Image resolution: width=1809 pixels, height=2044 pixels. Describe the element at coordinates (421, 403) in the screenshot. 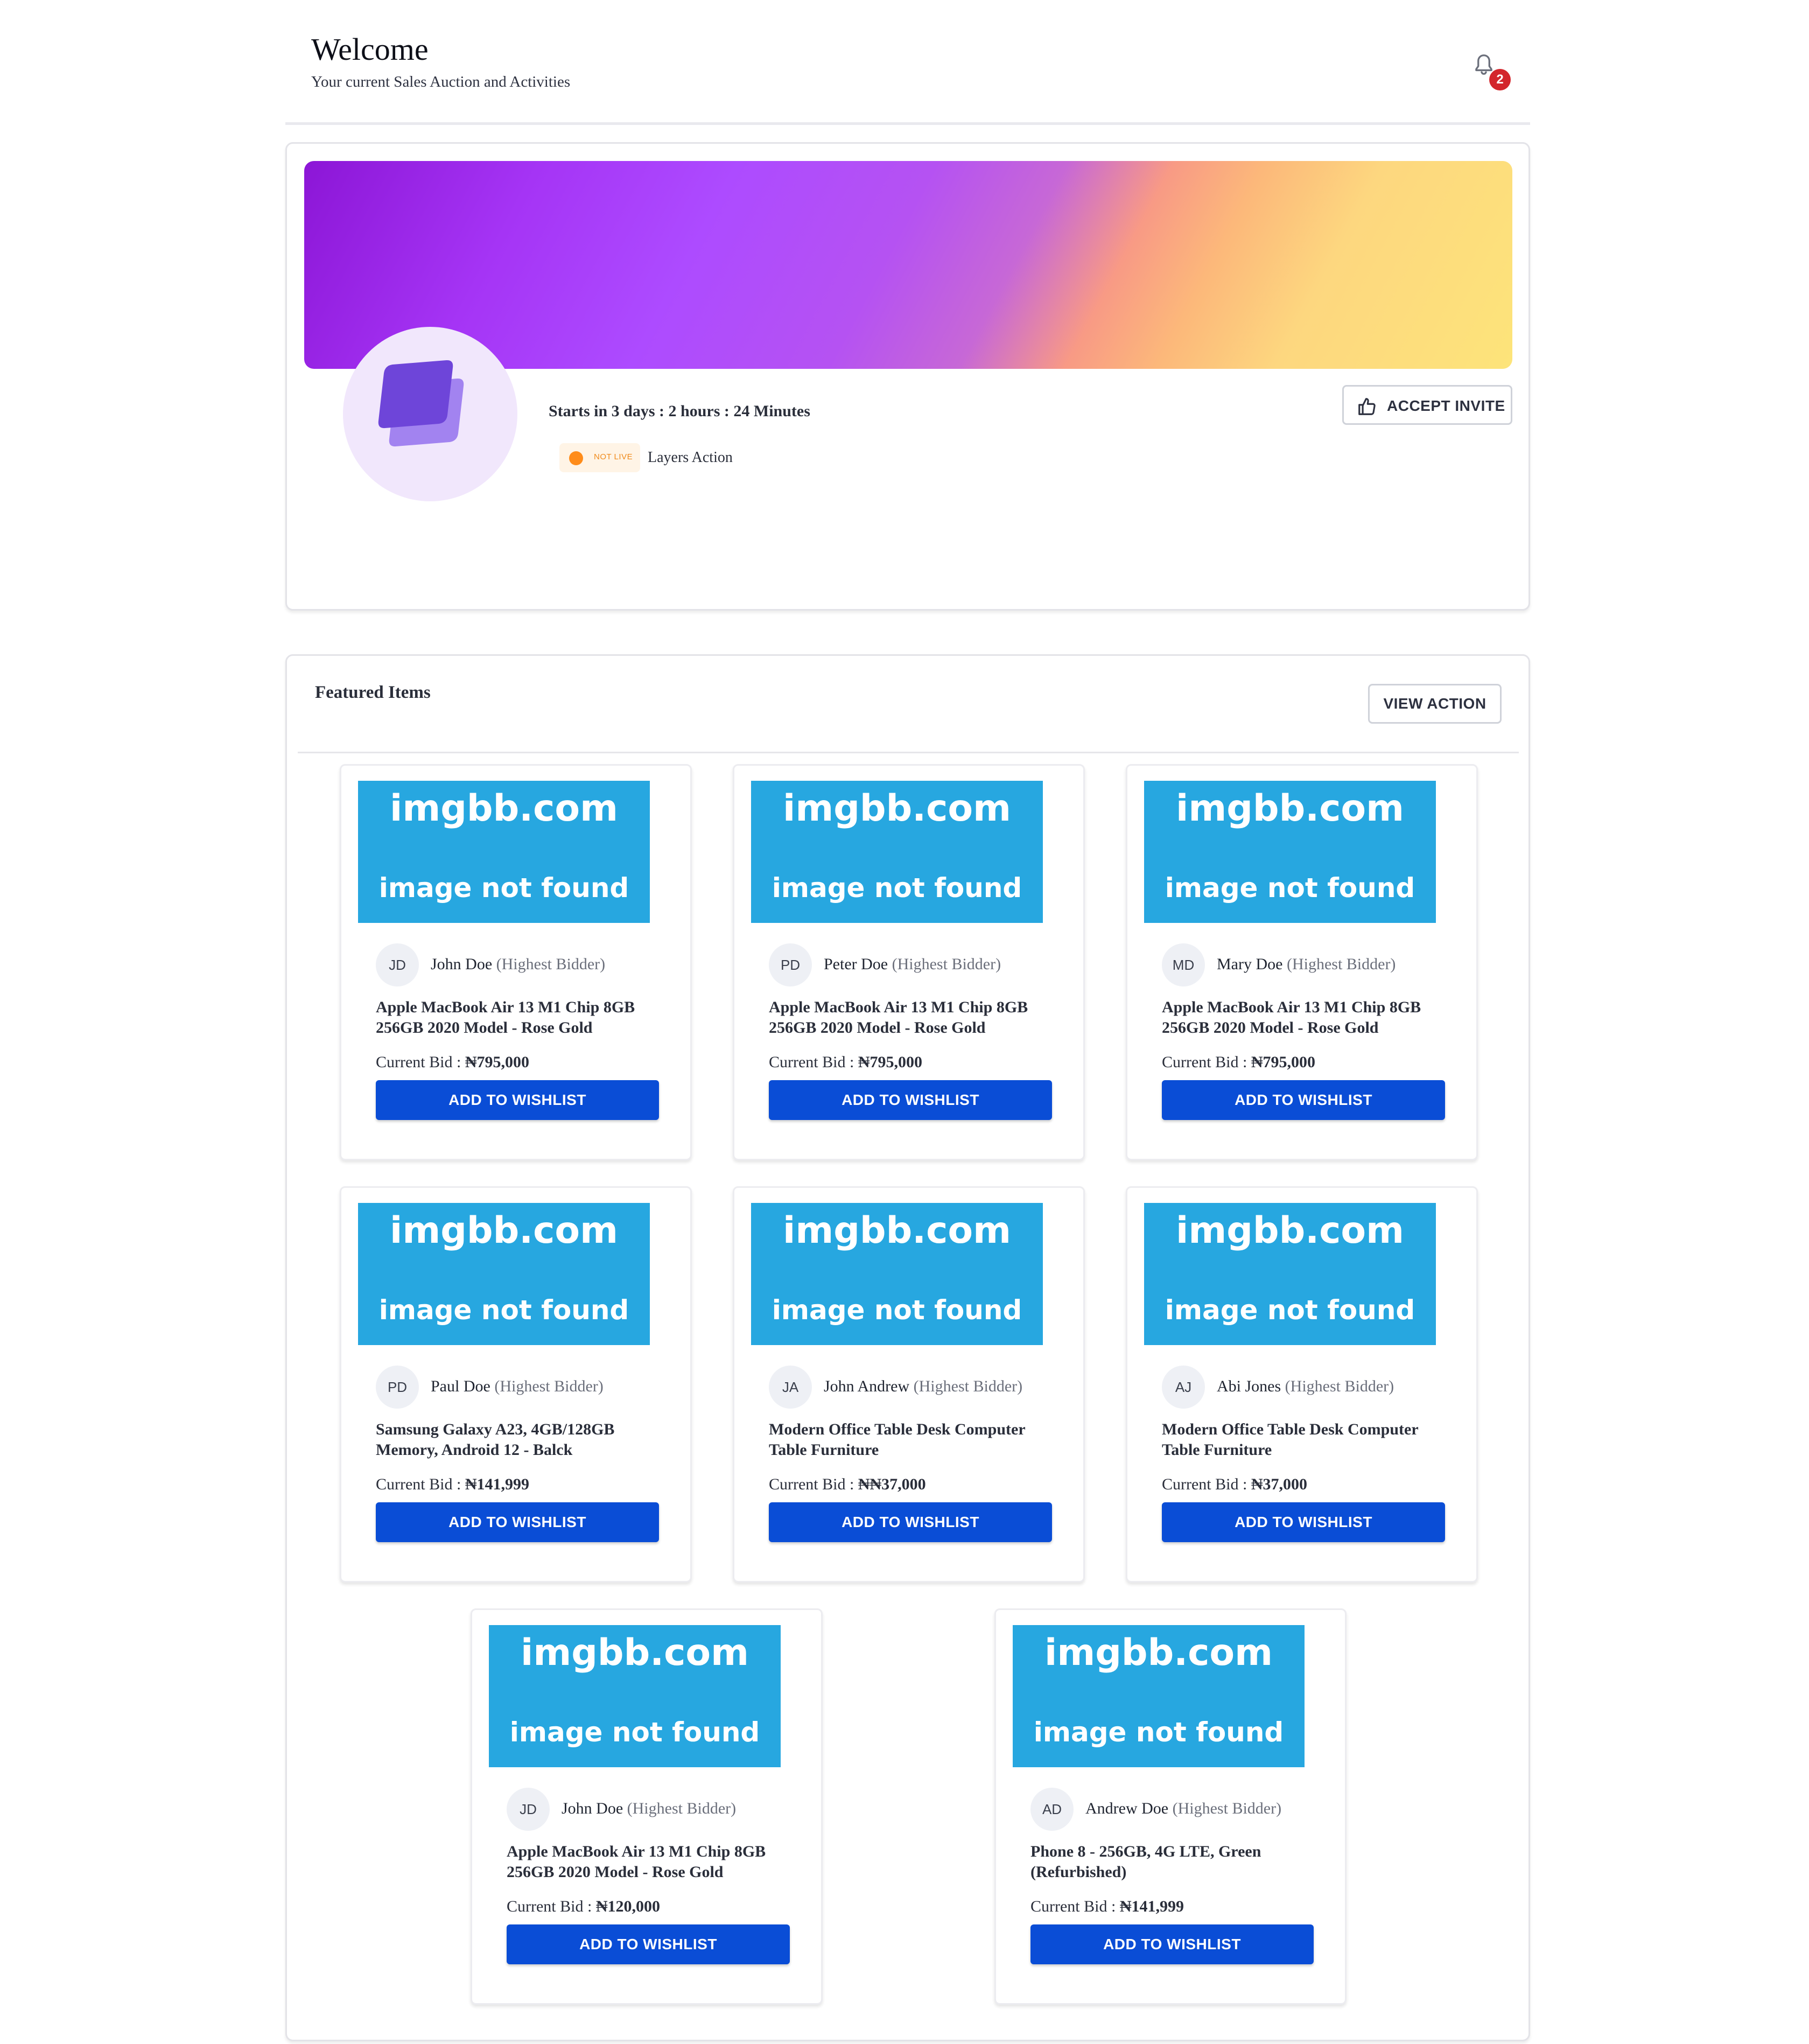

I see `layers-logo-icon` at that location.